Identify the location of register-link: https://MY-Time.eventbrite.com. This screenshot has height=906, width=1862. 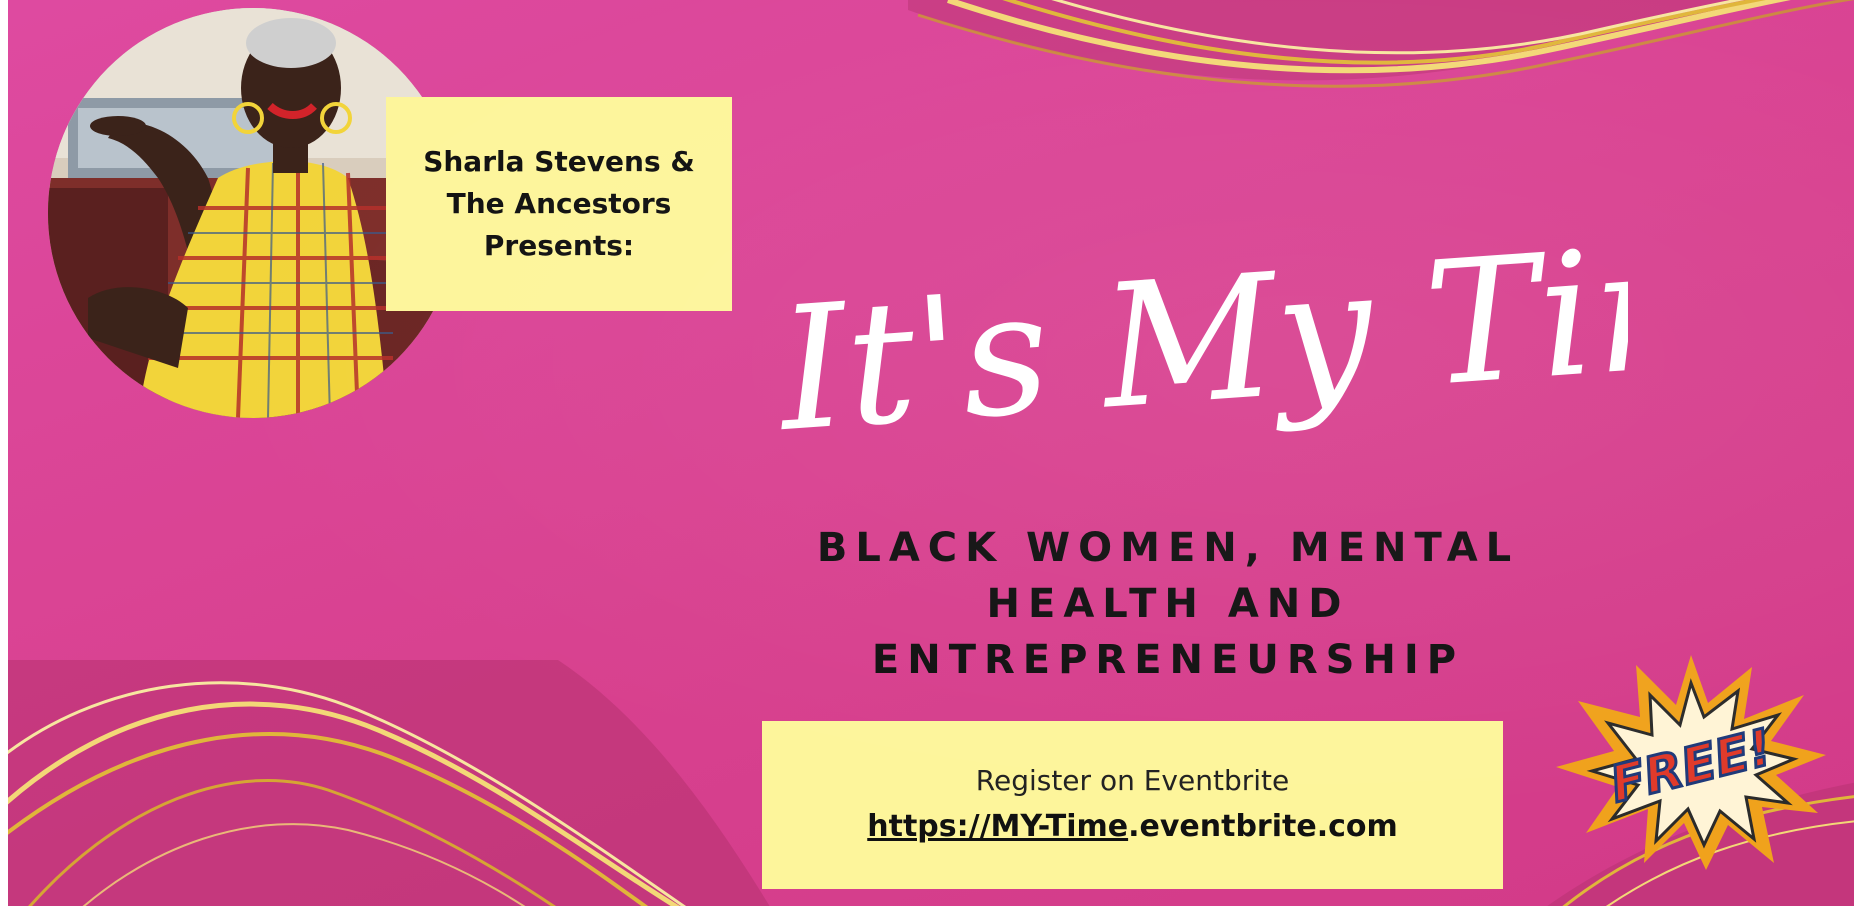
(1132, 827).